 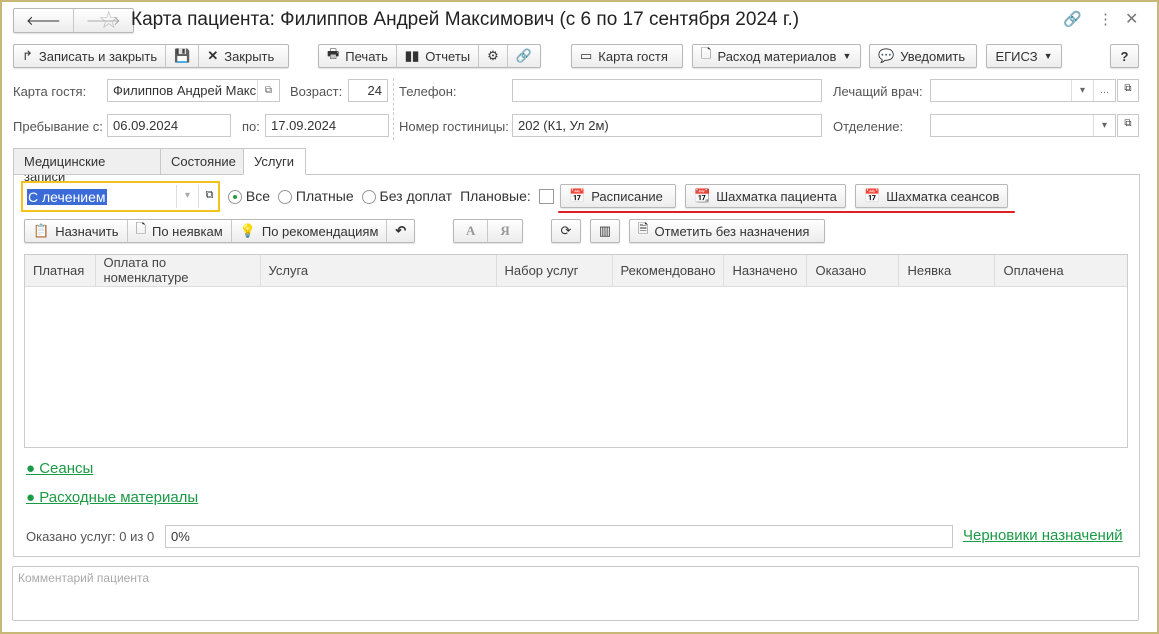 What do you see at coordinates (87, 166) in the screenshot?
I see `tab-medical-records: Медицинские записи` at bounding box center [87, 166].